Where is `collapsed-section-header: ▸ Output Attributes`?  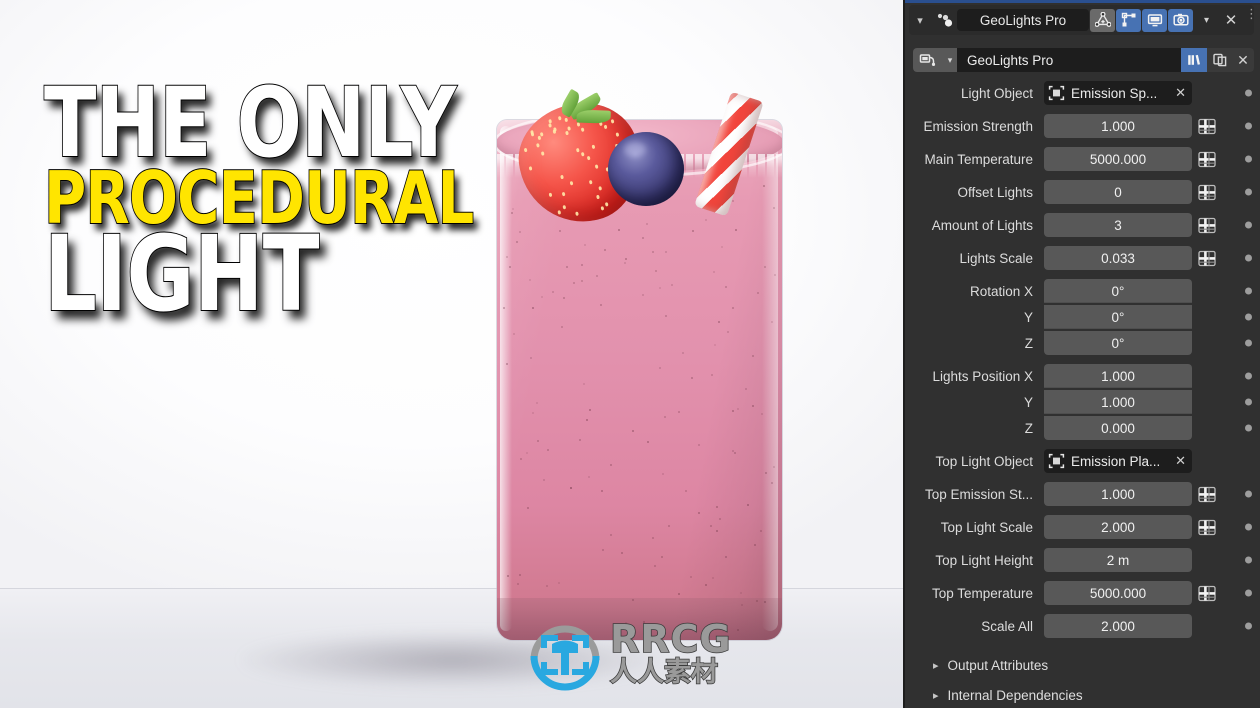 collapsed-section-header: ▸ Output Attributes is located at coordinates (1081, 665).